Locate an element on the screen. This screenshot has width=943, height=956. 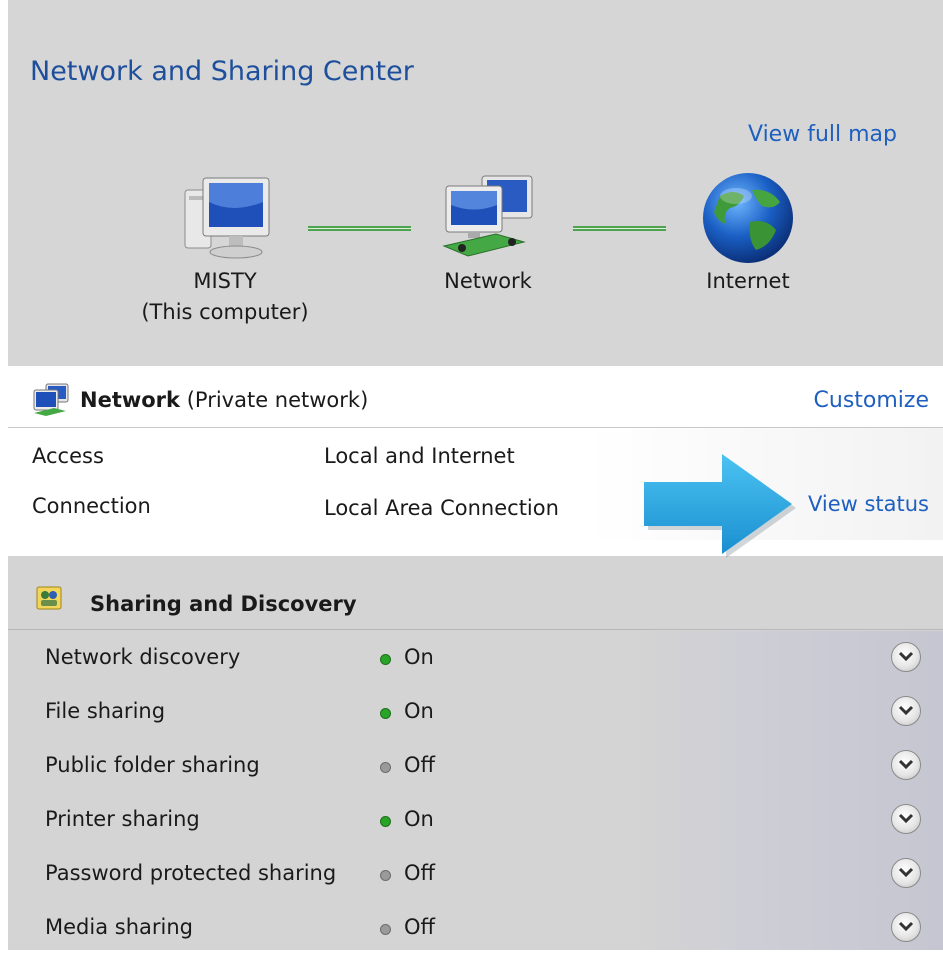
customize-link: Customize is located at coordinates (871, 400).